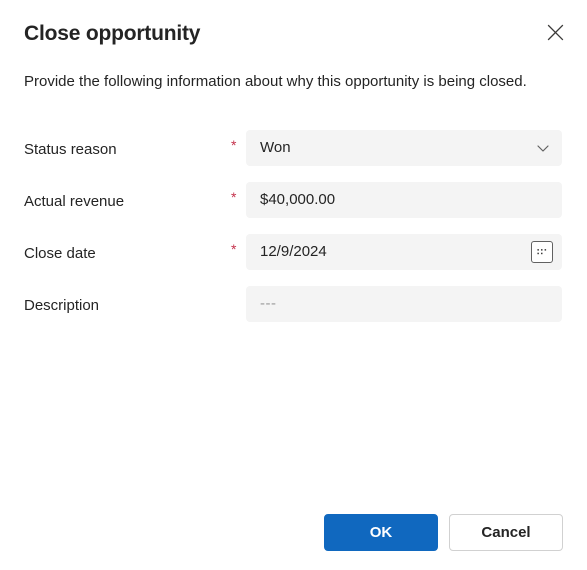 The width and height of the screenshot is (587, 570). I want to click on description-label: Description, so click(62, 305).